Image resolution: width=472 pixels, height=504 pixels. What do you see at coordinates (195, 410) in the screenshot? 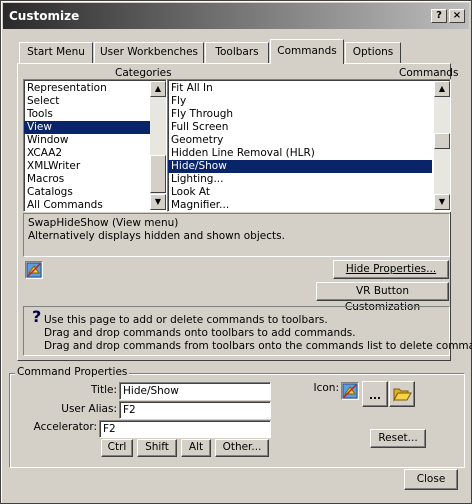
I see `user-alias-field: F2` at bounding box center [195, 410].